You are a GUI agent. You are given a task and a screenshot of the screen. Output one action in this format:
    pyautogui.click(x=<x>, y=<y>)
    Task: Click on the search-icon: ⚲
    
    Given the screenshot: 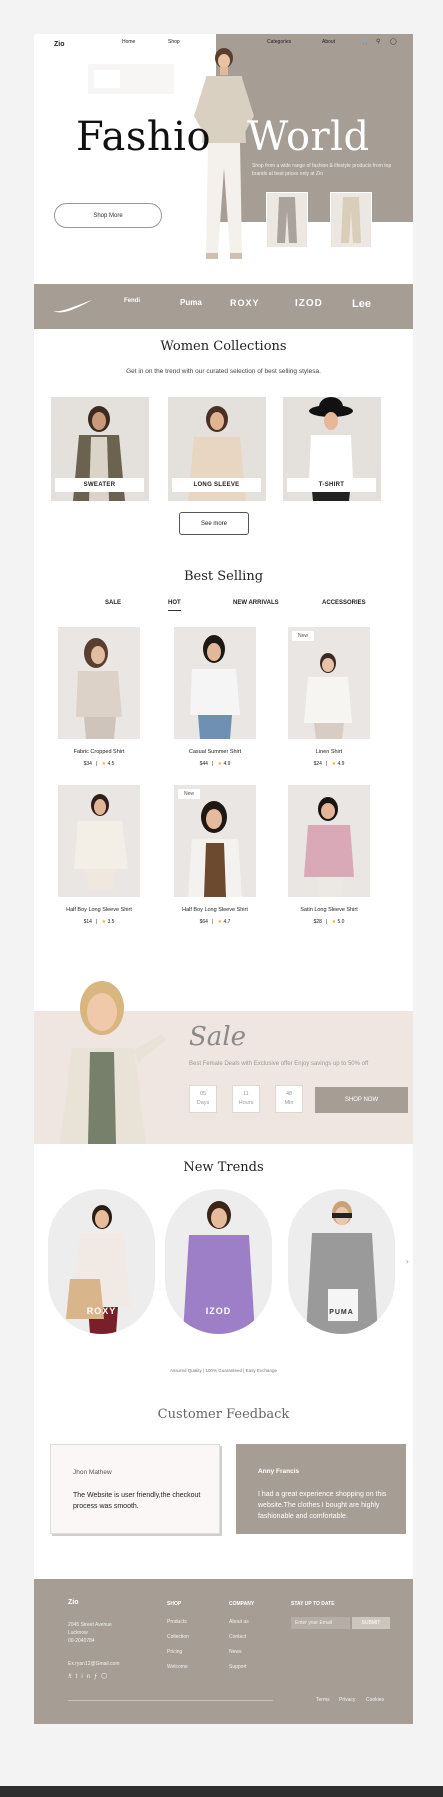 What is the action you would take?
    pyautogui.click(x=378, y=41)
    